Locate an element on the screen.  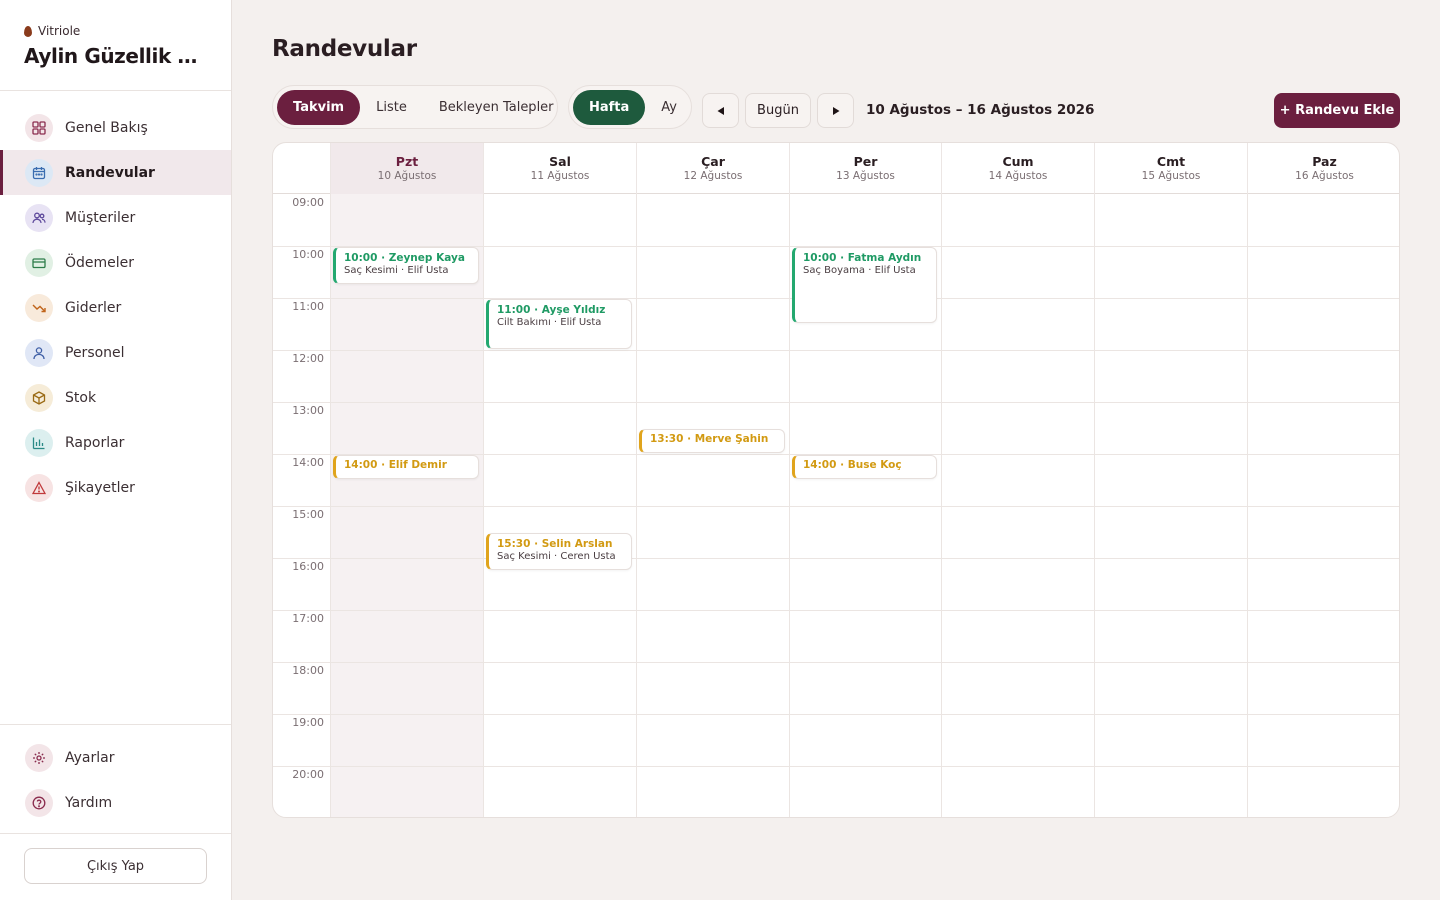
previous-week-button is located at coordinates (720, 110).